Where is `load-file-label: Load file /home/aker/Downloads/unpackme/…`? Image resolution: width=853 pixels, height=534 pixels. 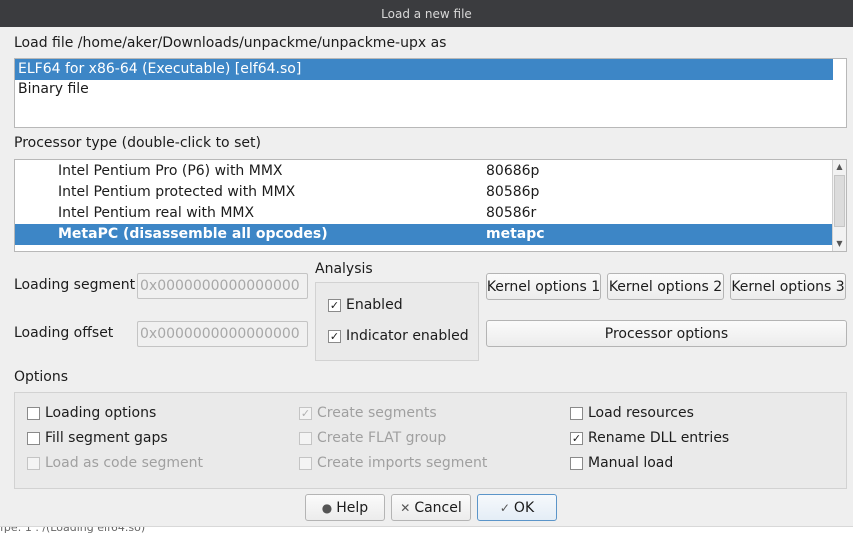 load-file-label: Load file /home/aker/Downloads/unpackme/… is located at coordinates (230, 43).